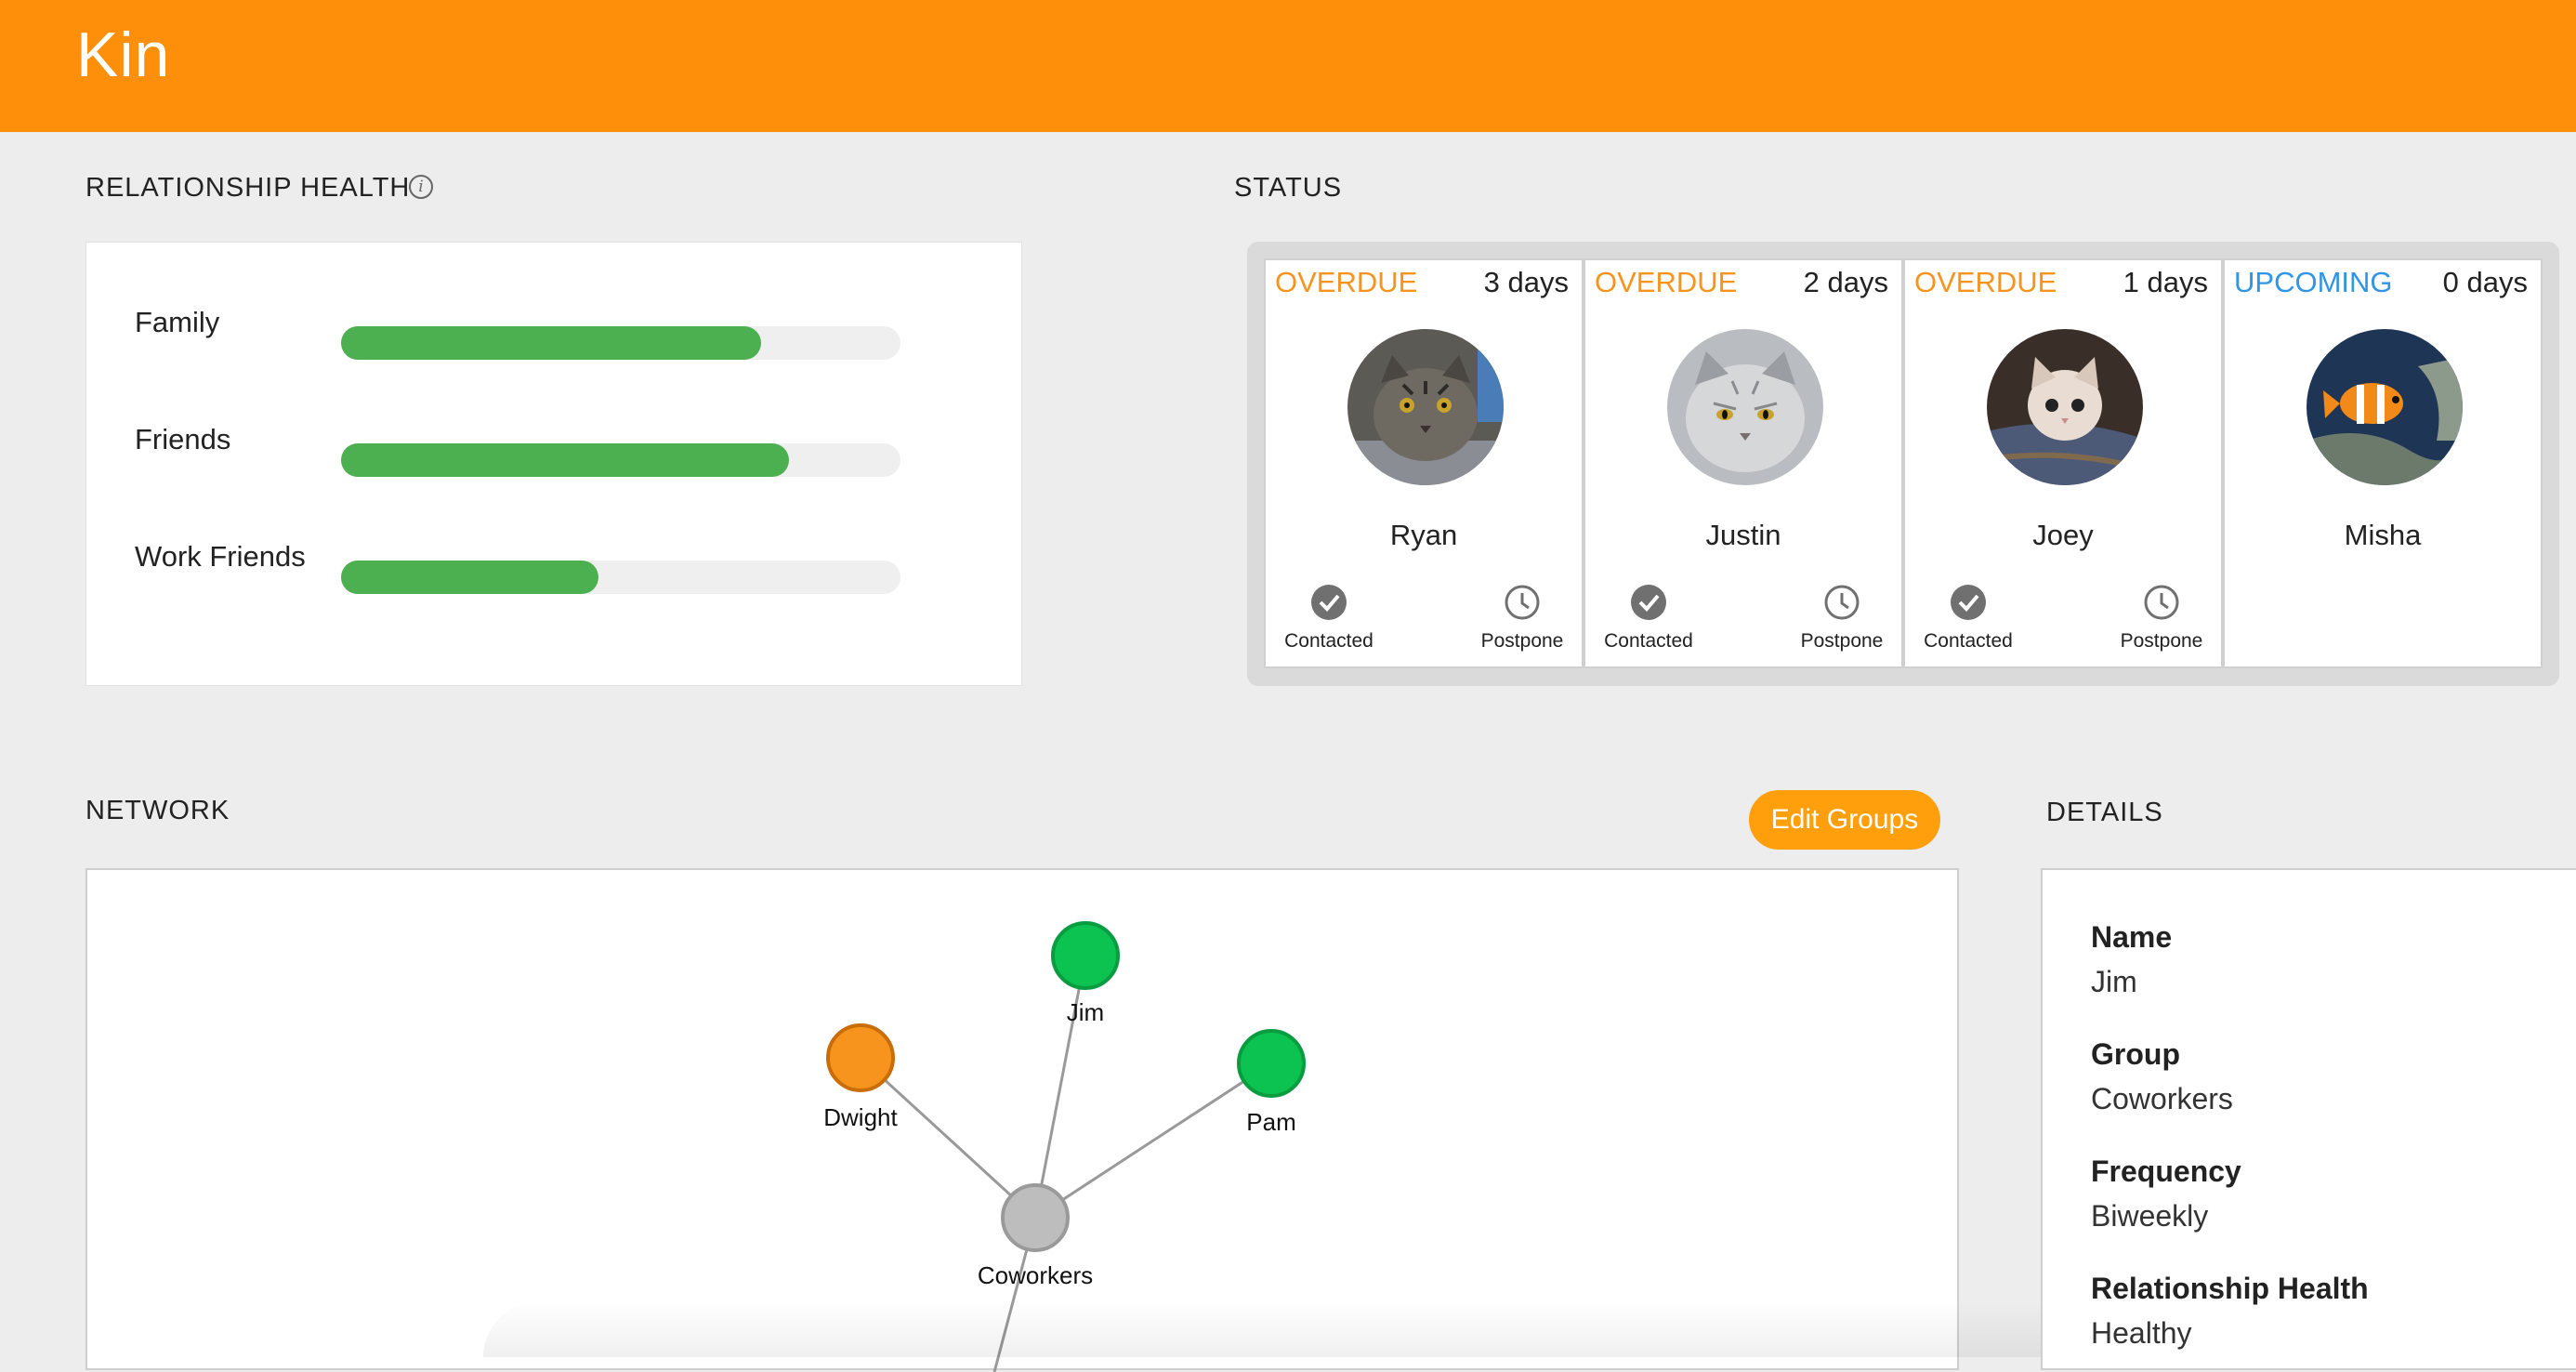 The height and width of the screenshot is (1372, 2576). I want to click on detail-key-relationship-health: Relationship Health, so click(2230, 1288).